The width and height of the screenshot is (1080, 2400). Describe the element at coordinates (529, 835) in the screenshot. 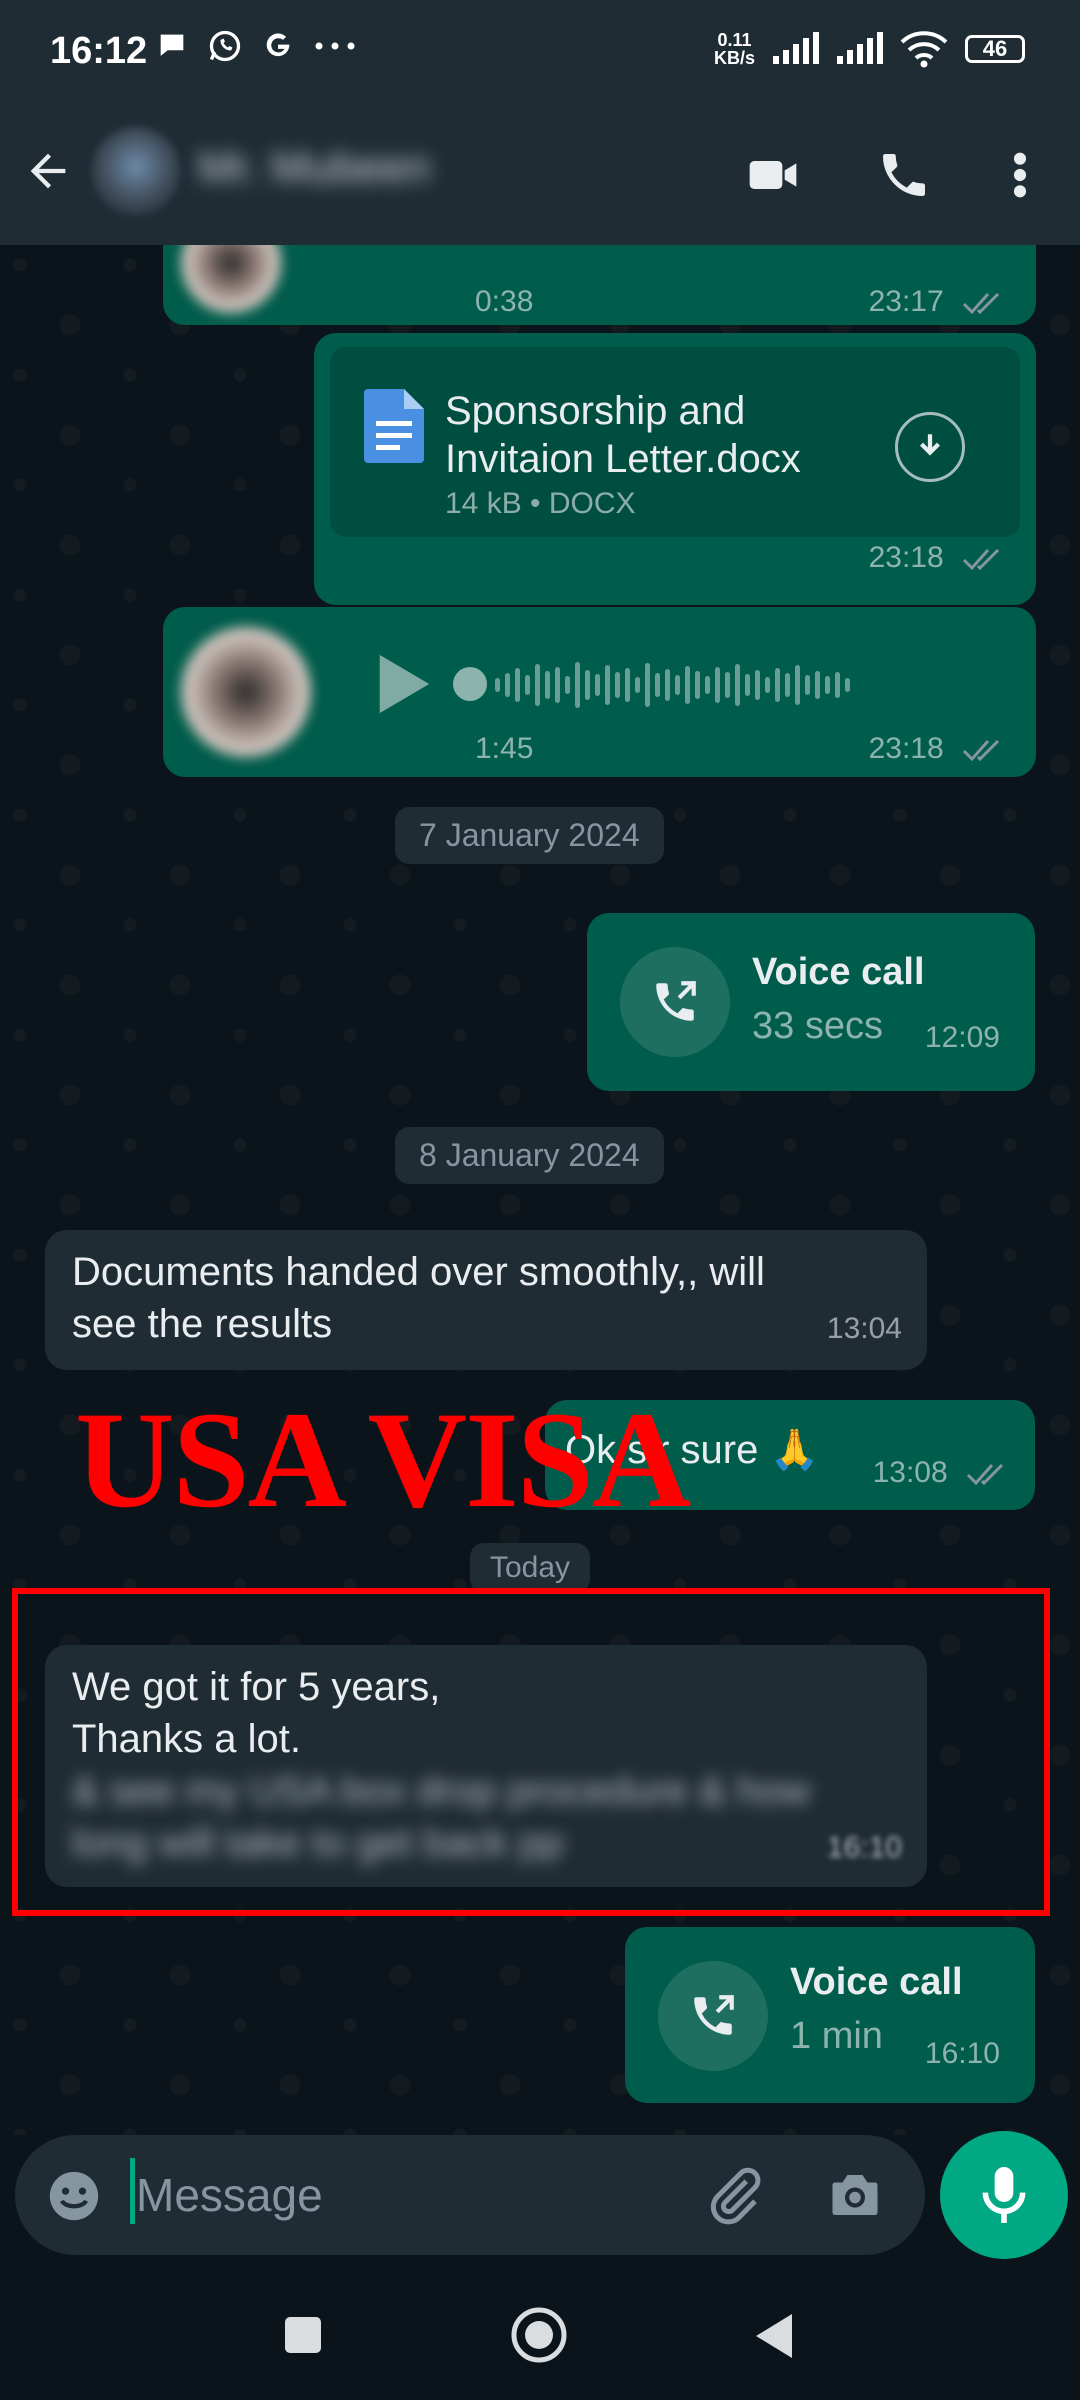

I see `date-divider: 7 January 2024` at that location.